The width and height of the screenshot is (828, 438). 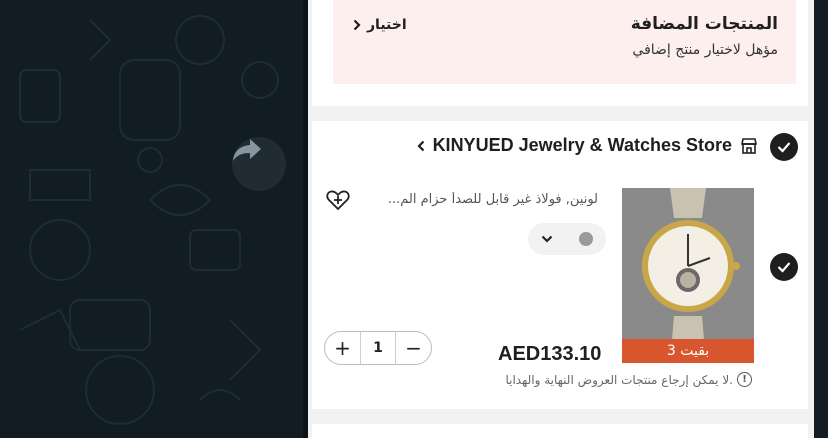 I want to click on store-name: KINYUED Jewelry & Watches Store, so click(x=582, y=145).